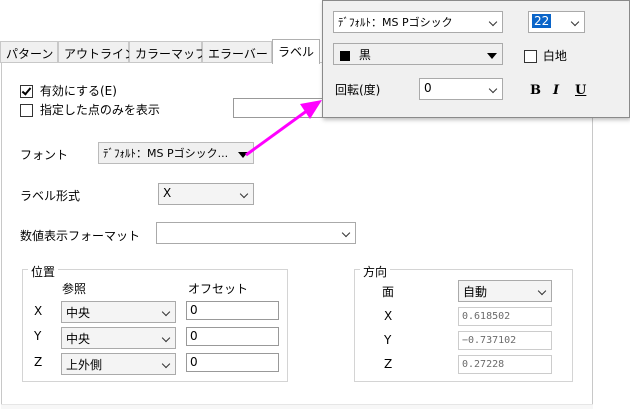 The width and height of the screenshot is (630, 409). Describe the element at coordinates (99, 110) in the screenshot. I see `only-points-label: 指定した点のみを表示` at that location.